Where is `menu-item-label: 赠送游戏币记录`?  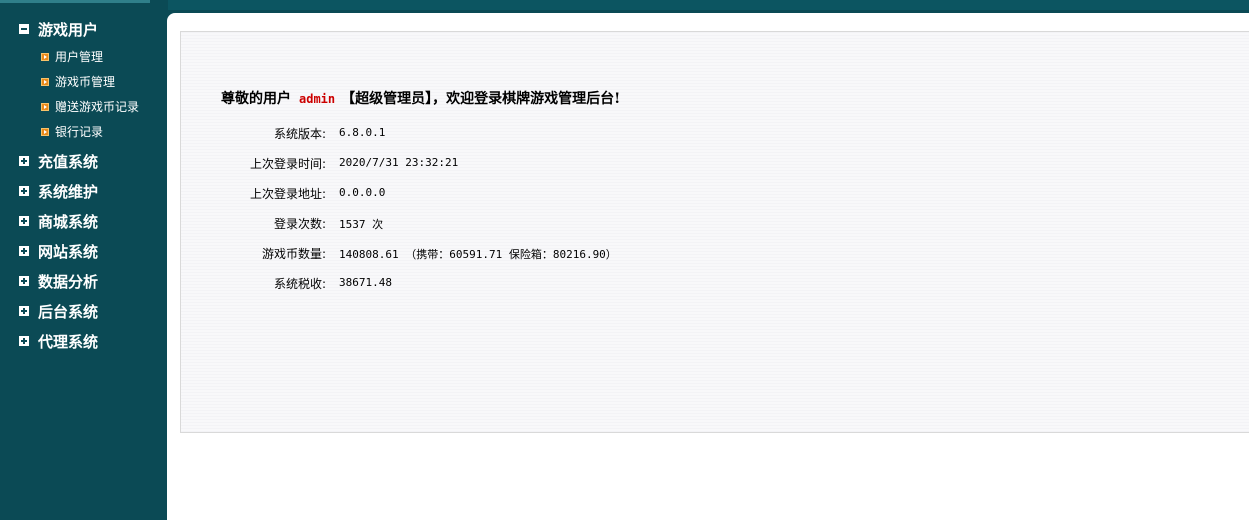 menu-item-label: 赠送游戏币记录 is located at coordinates (97, 107).